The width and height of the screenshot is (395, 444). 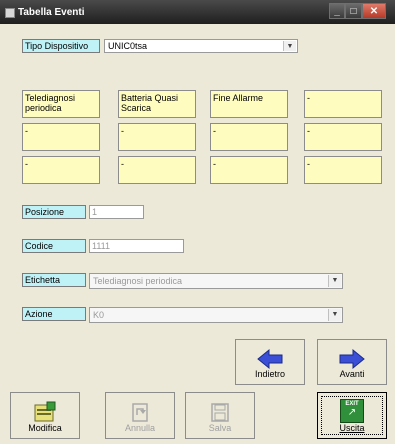 I want to click on posizione-label: Posizione, so click(x=54, y=212).